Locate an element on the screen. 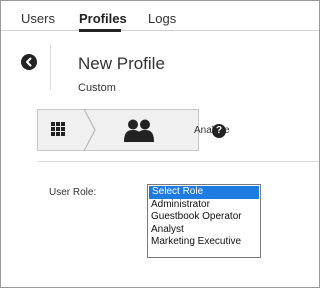 The image size is (320, 288). breadcrumb: Analyze is located at coordinates (133, 130).